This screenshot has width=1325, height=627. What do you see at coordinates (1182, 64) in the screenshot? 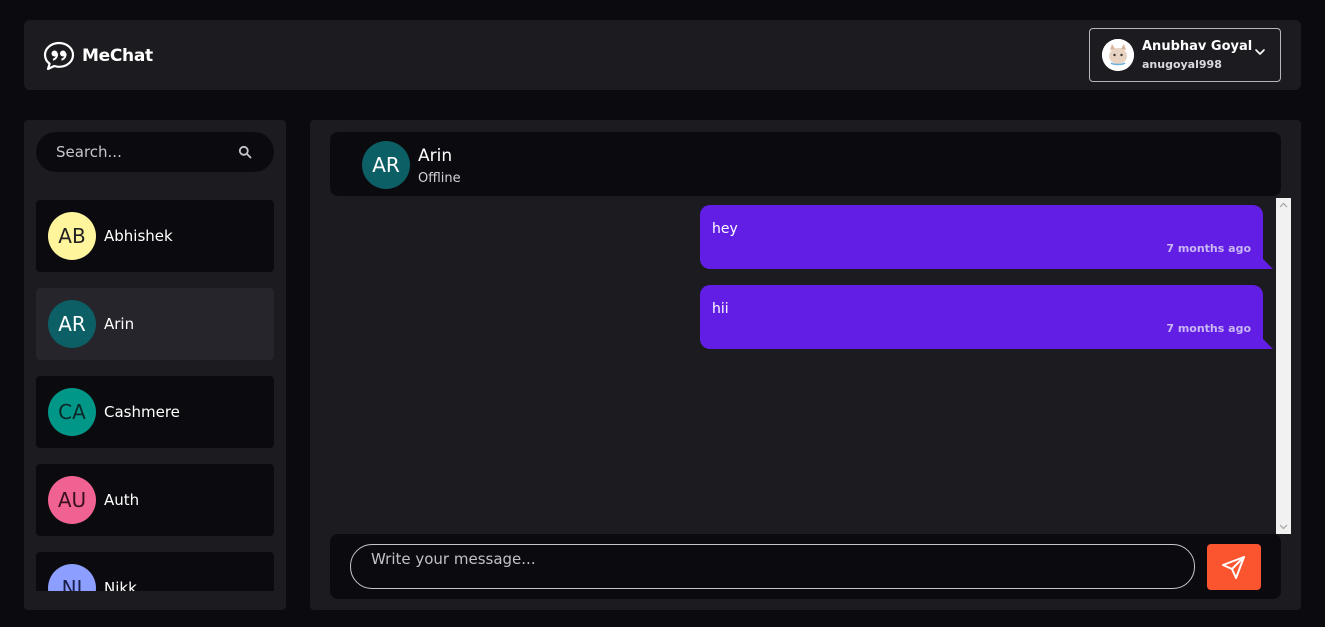
I see `user-handle: anugoyal998` at bounding box center [1182, 64].